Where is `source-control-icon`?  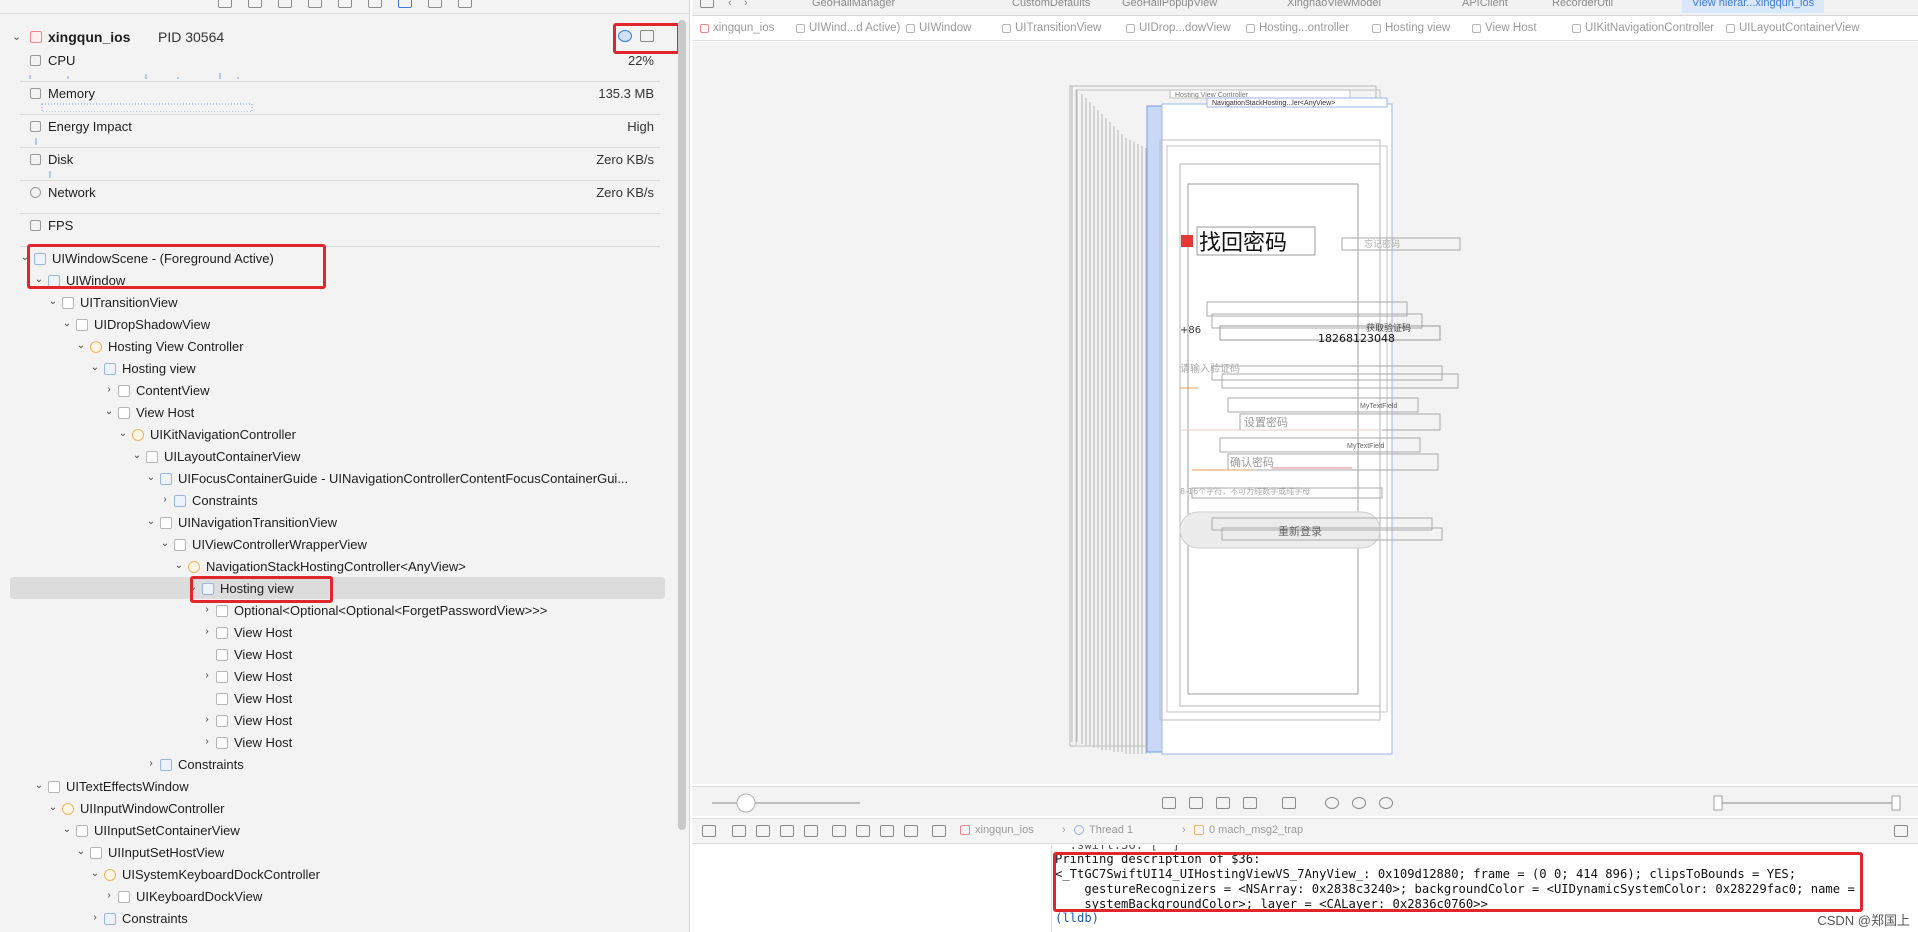 source-control-icon is located at coordinates (255, 4).